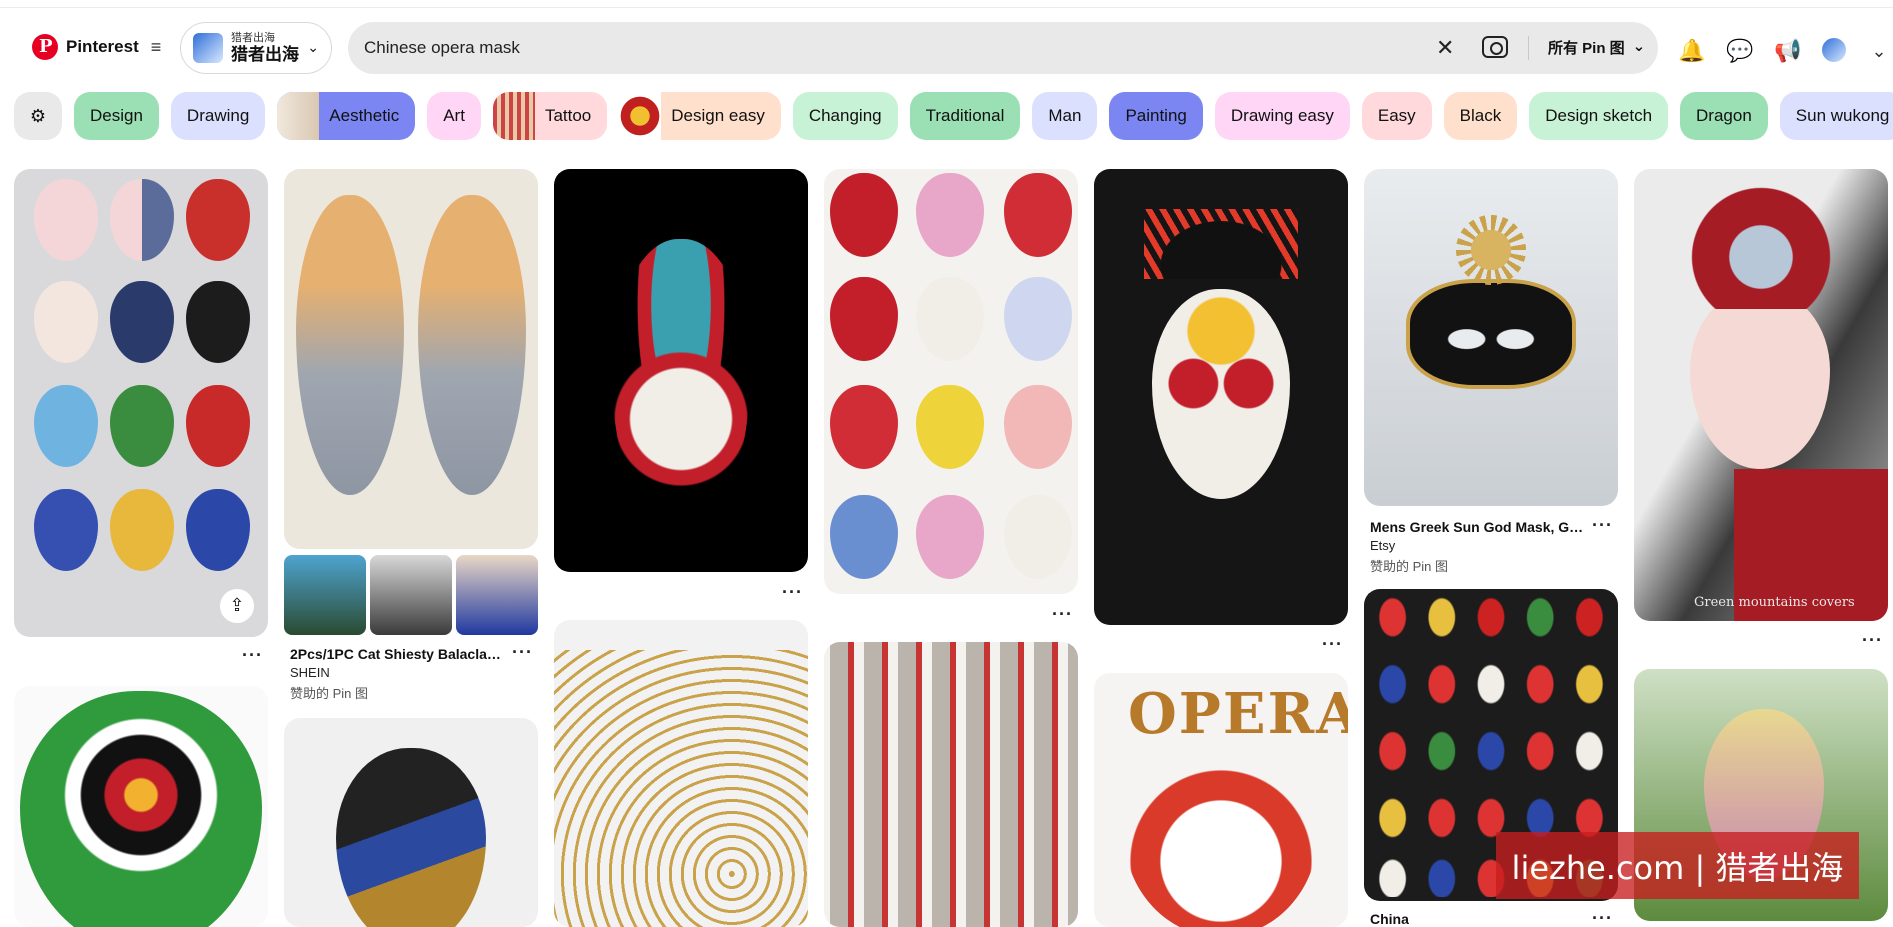 This screenshot has width=1893, height=927. Describe the element at coordinates (1834, 50) in the screenshot. I see `avatar` at that location.